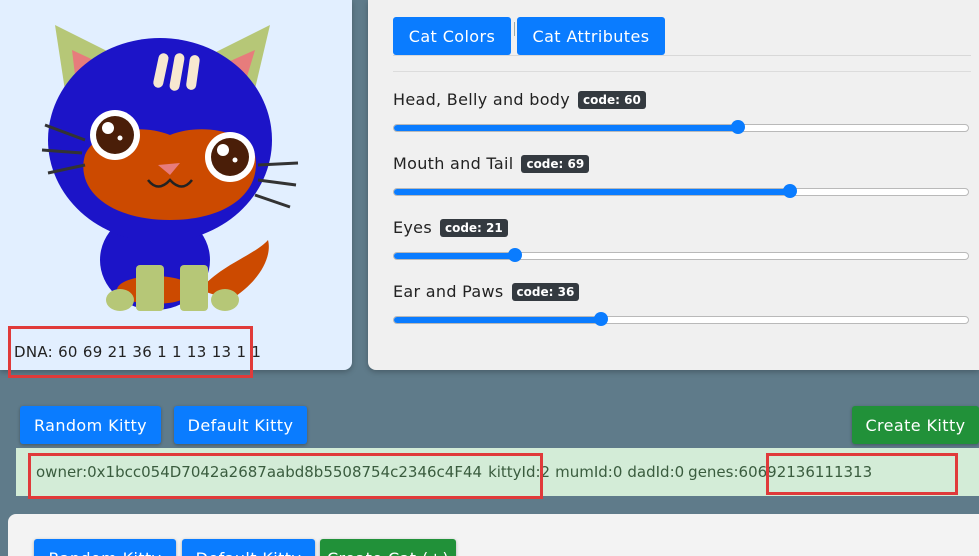 The width and height of the screenshot is (979, 556). What do you see at coordinates (612, 99) in the screenshot?
I see `code-badge: code: 60` at bounding box center [612, 99].